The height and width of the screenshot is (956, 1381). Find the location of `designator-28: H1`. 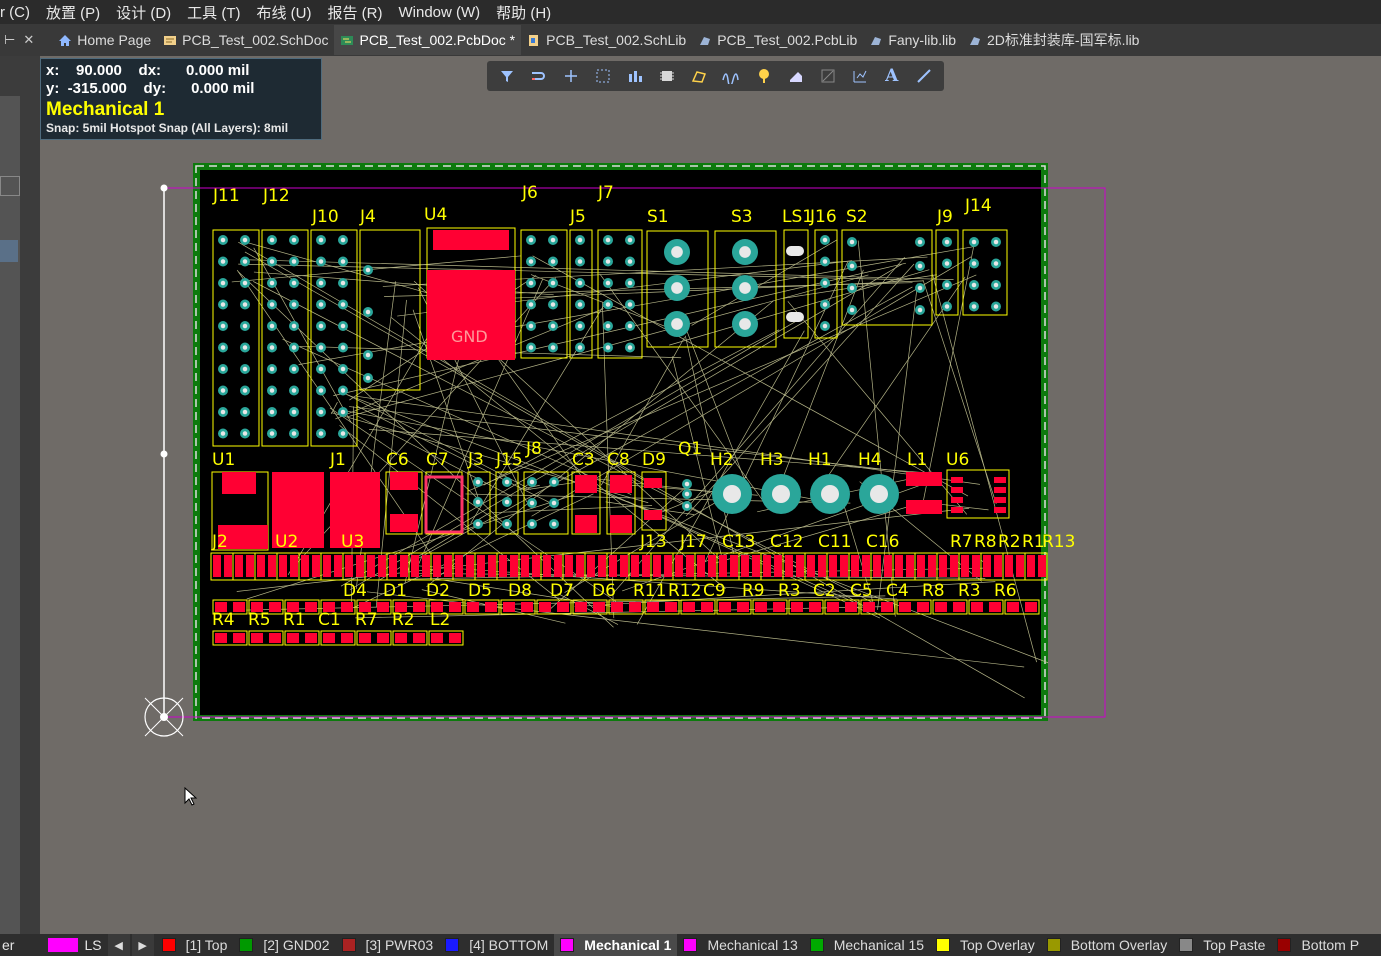

designator-28: H1 is located at coordinates (820, 460).